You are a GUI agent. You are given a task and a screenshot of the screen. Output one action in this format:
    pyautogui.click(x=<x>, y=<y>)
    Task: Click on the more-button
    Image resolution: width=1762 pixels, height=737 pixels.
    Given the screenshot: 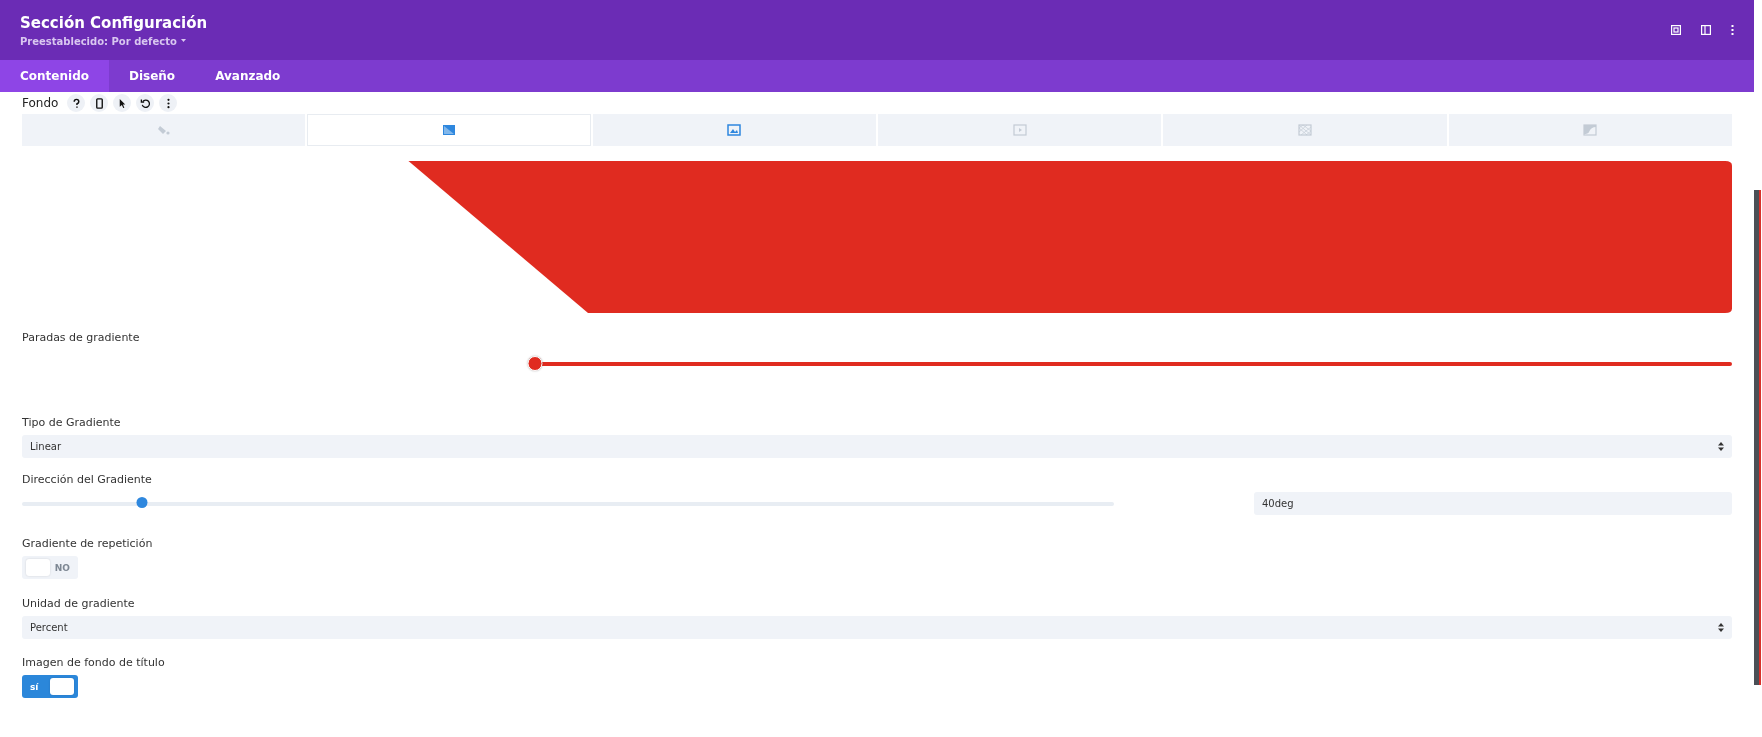 What is the action you would take?
    pyautogui.click(x=168, y=103)
    